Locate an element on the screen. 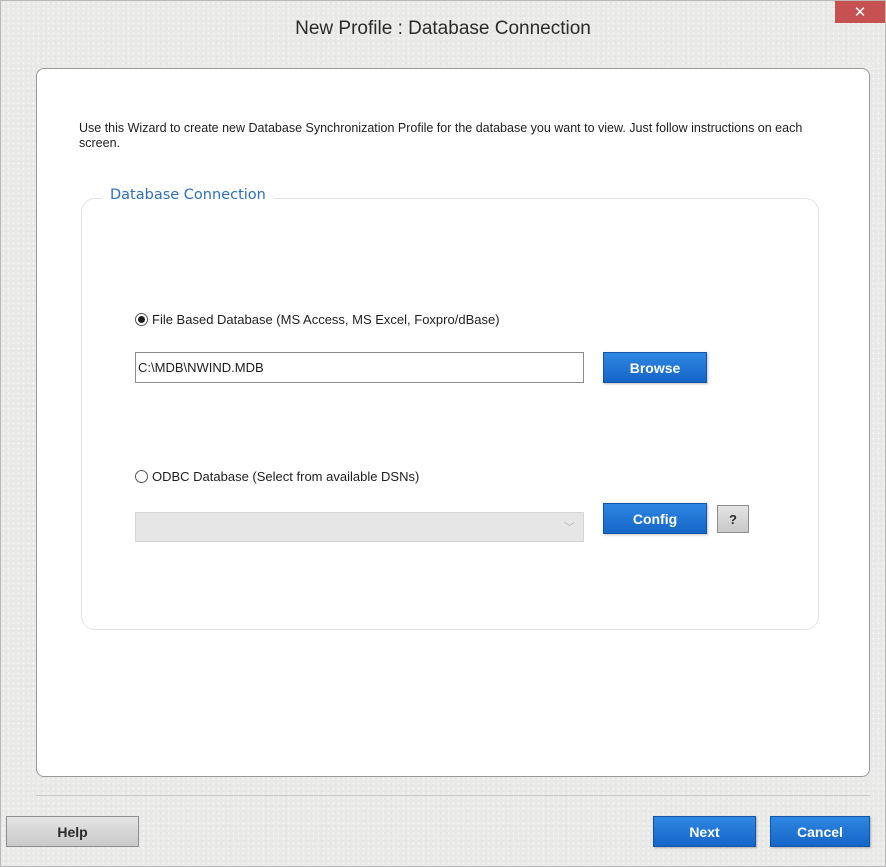 This screenshot has width=886, height=867. help-button: Help is located at coordinates (72, 831).